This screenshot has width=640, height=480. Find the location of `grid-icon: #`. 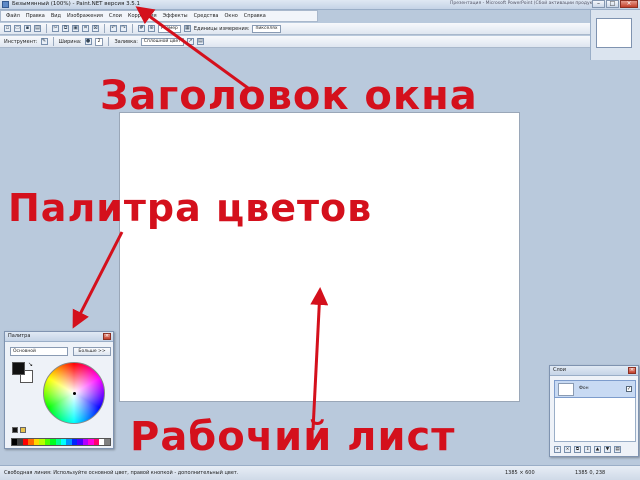

grid-icon: # is located at coordinates (141, 28).